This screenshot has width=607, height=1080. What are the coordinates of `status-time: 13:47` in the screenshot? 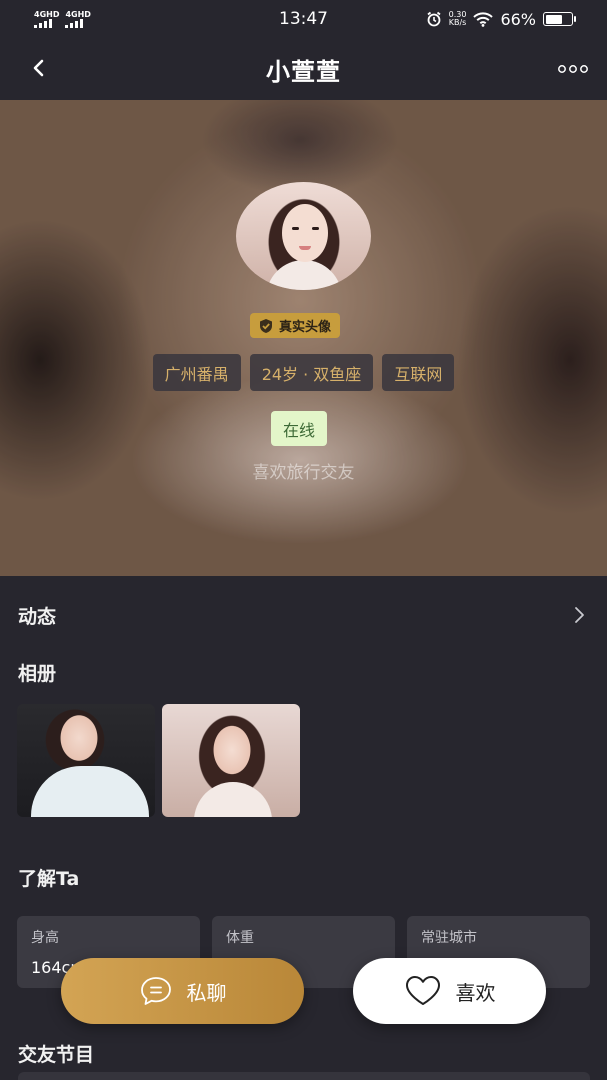 It's located at (303, 19).